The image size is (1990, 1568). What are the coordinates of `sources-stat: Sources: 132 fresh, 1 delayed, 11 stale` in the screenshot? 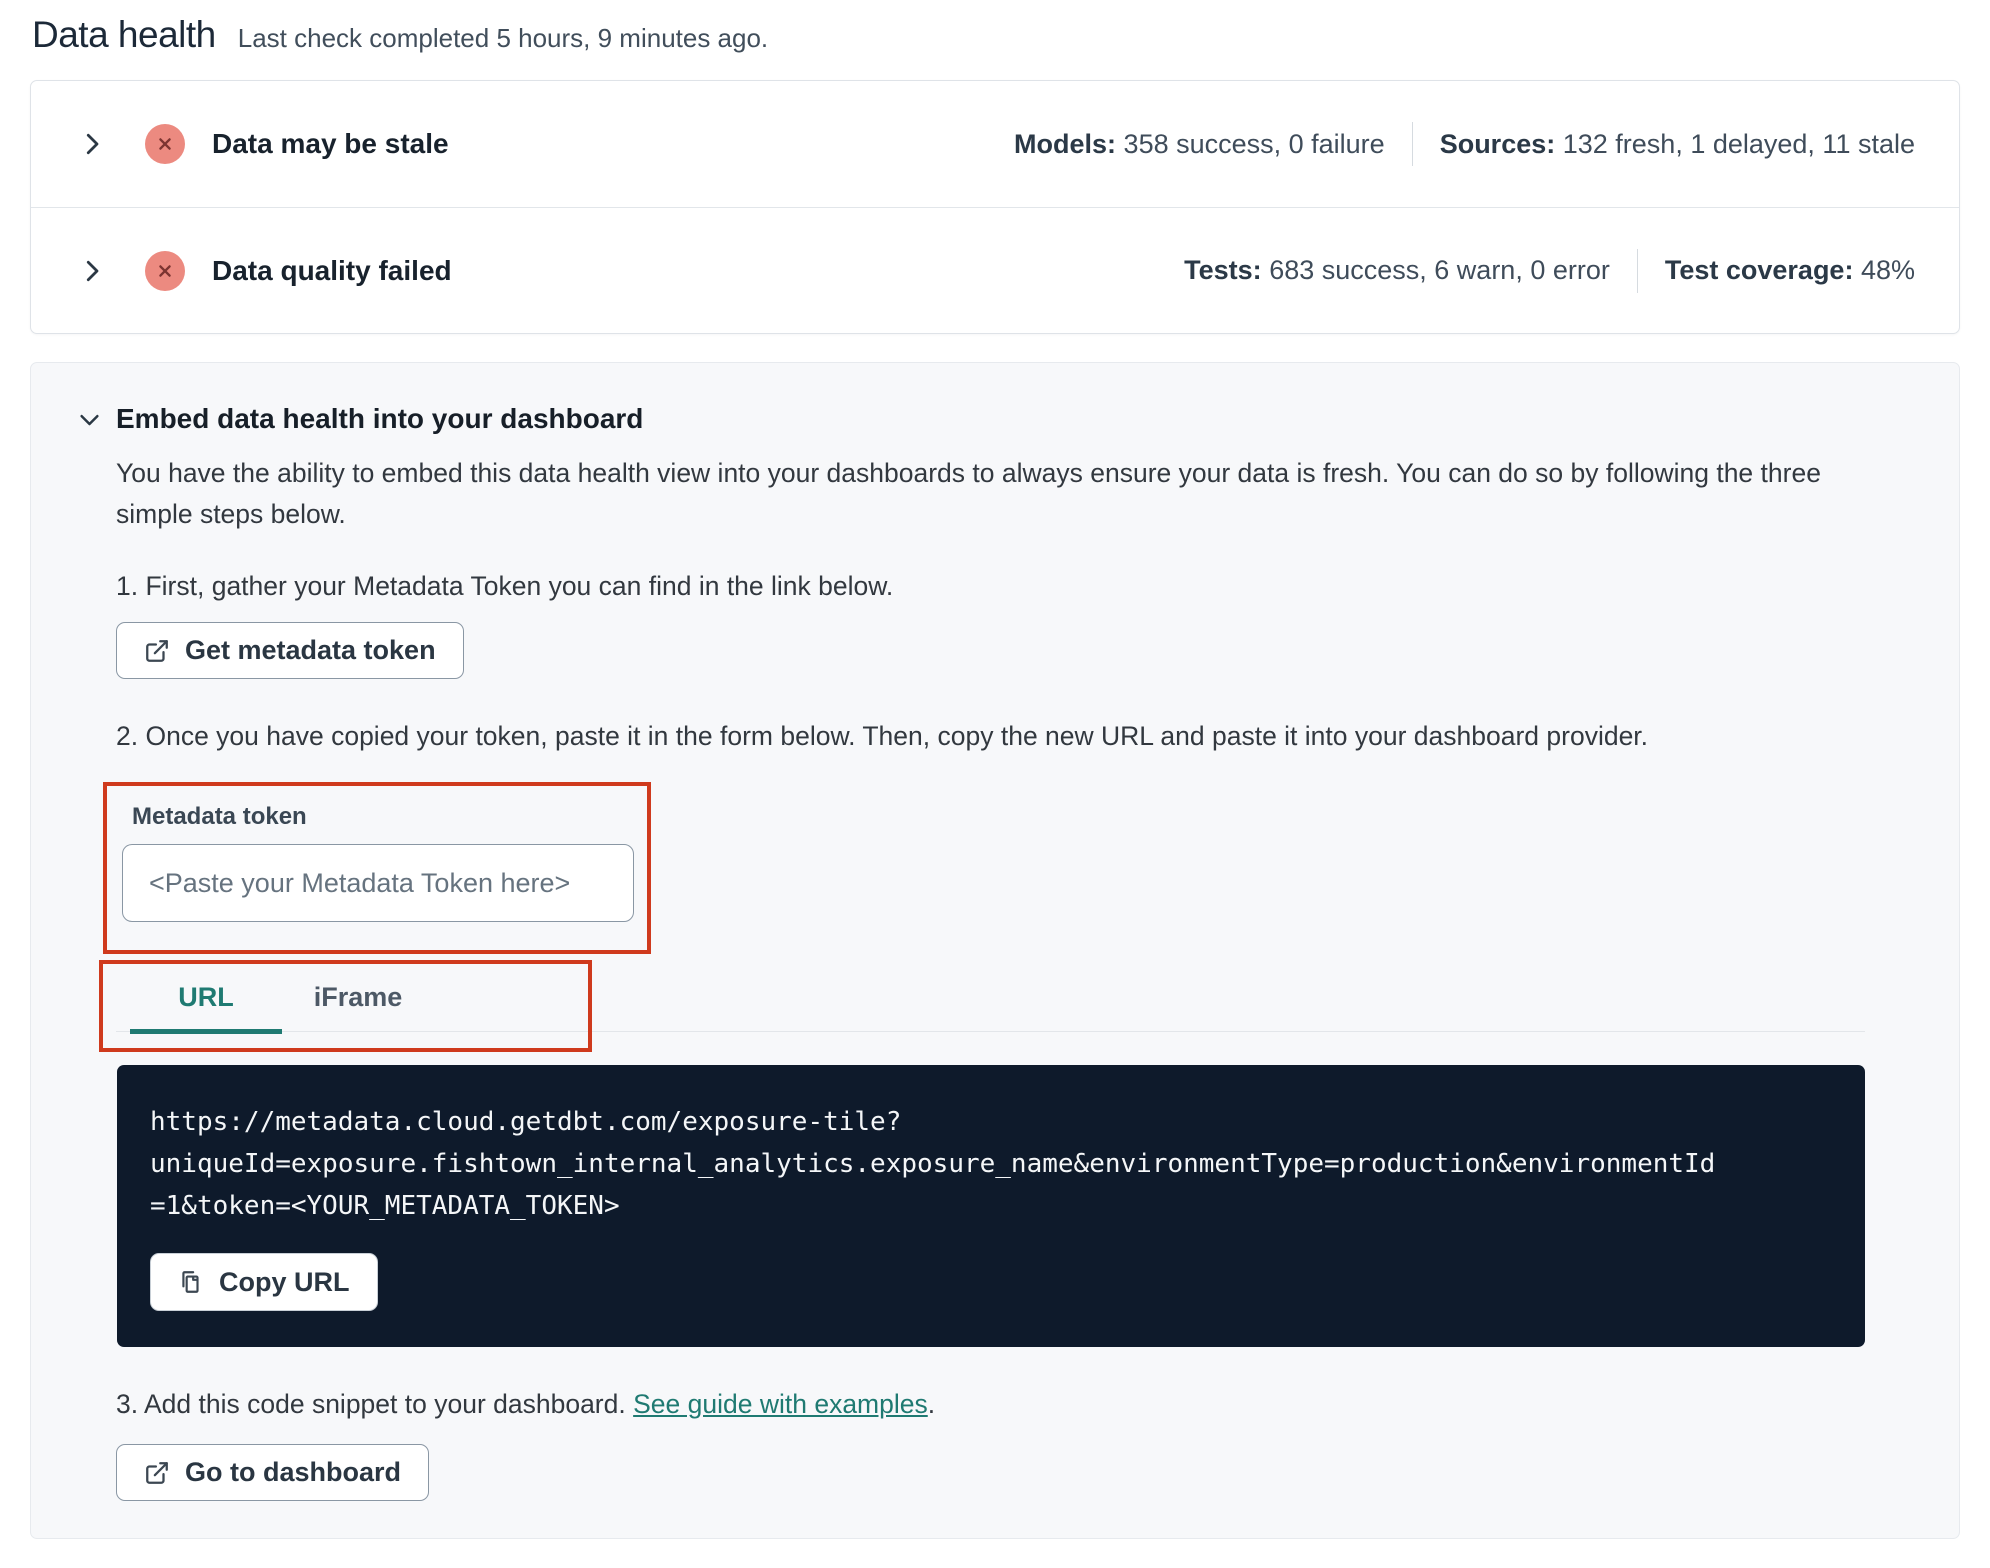 It's located at (1677, 144).